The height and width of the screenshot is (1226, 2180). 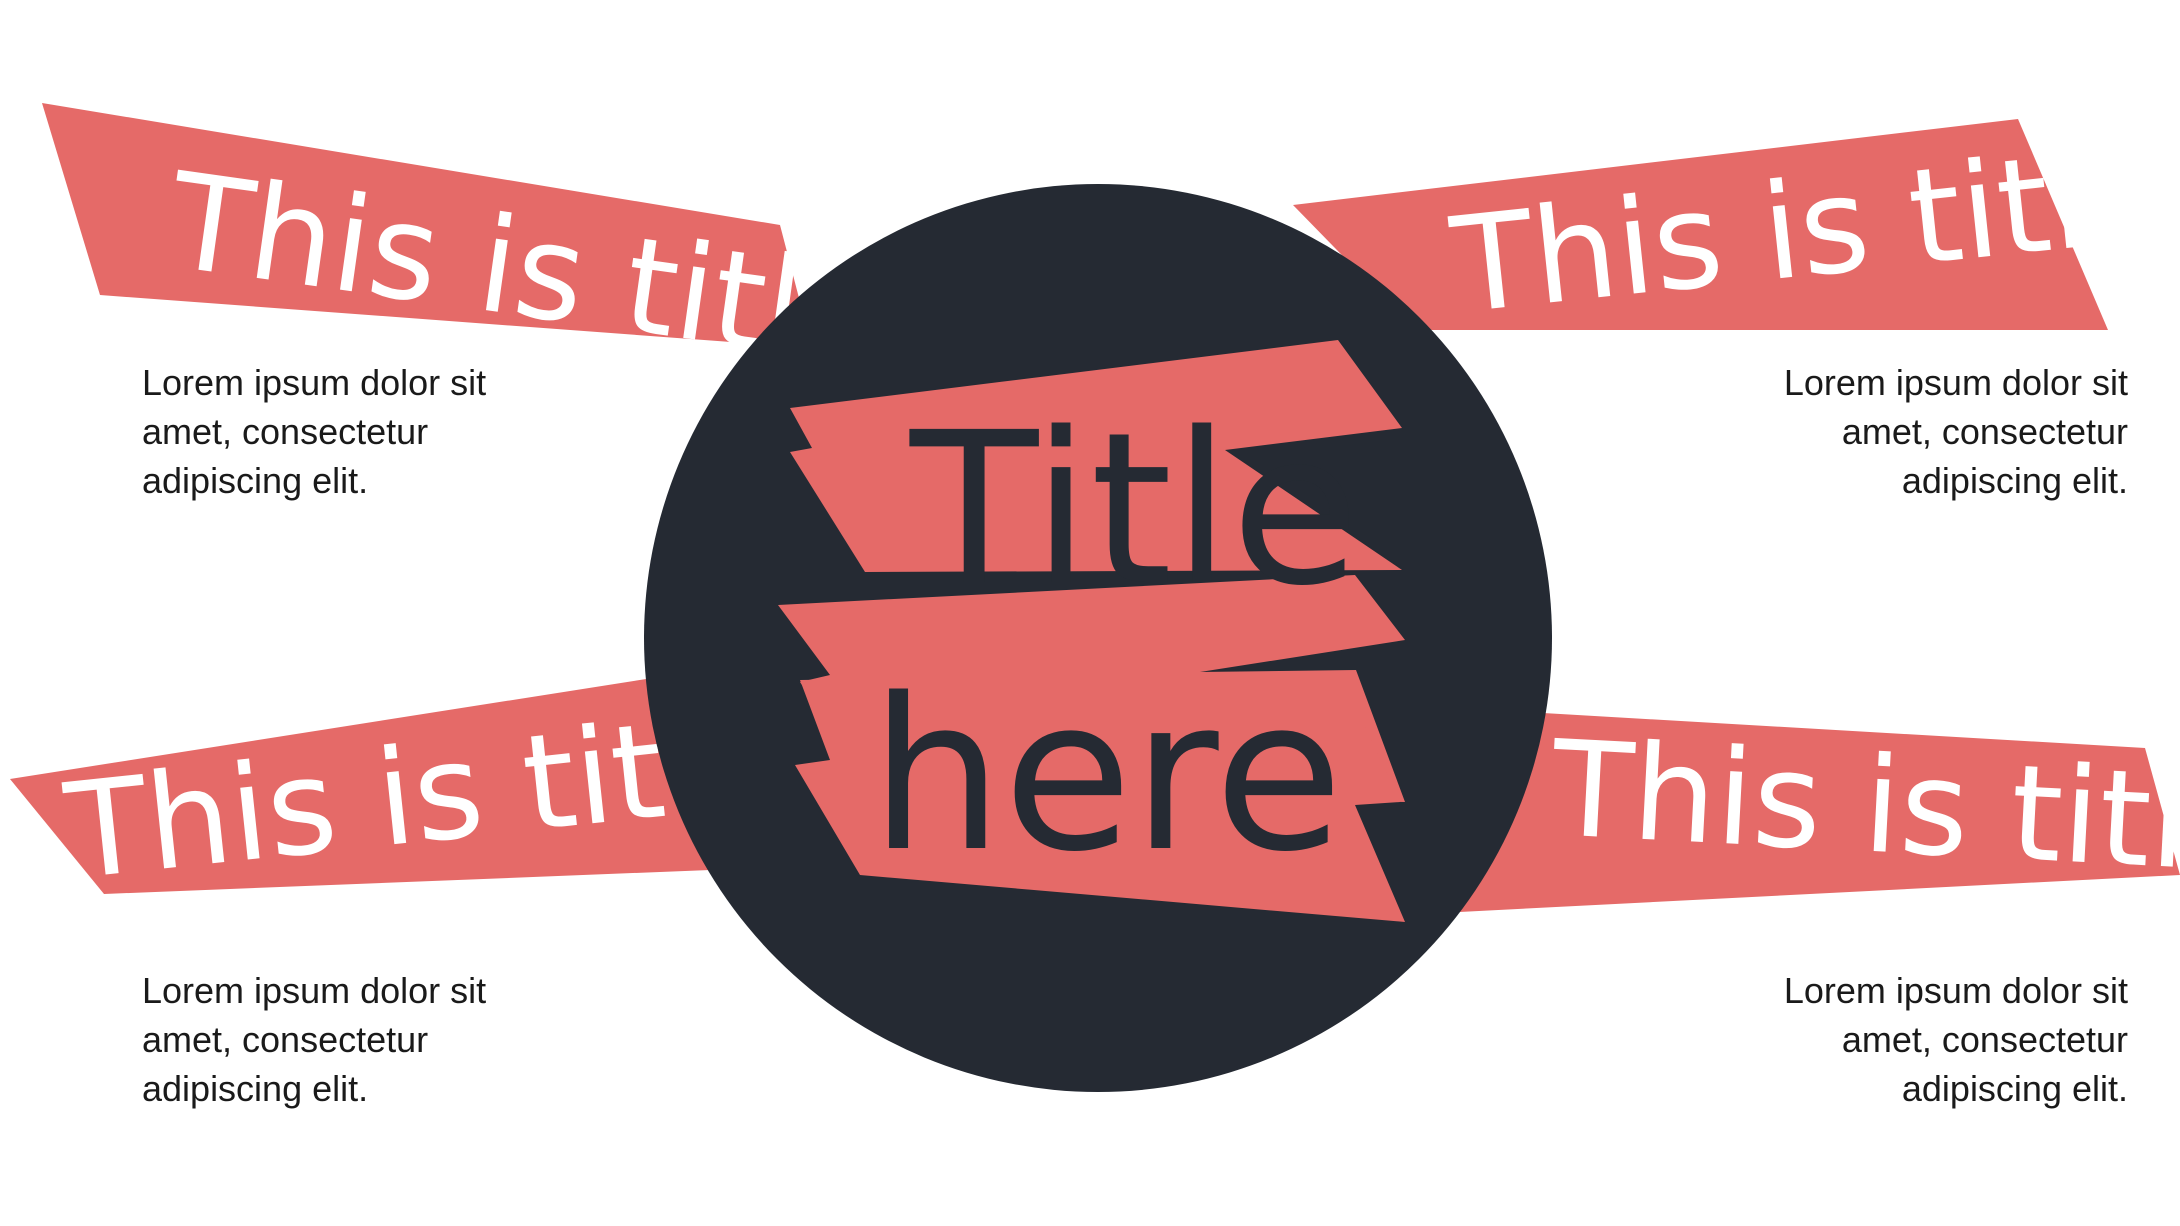 I want to click on center-title-line1: Title, so click(x=1134, y=509).